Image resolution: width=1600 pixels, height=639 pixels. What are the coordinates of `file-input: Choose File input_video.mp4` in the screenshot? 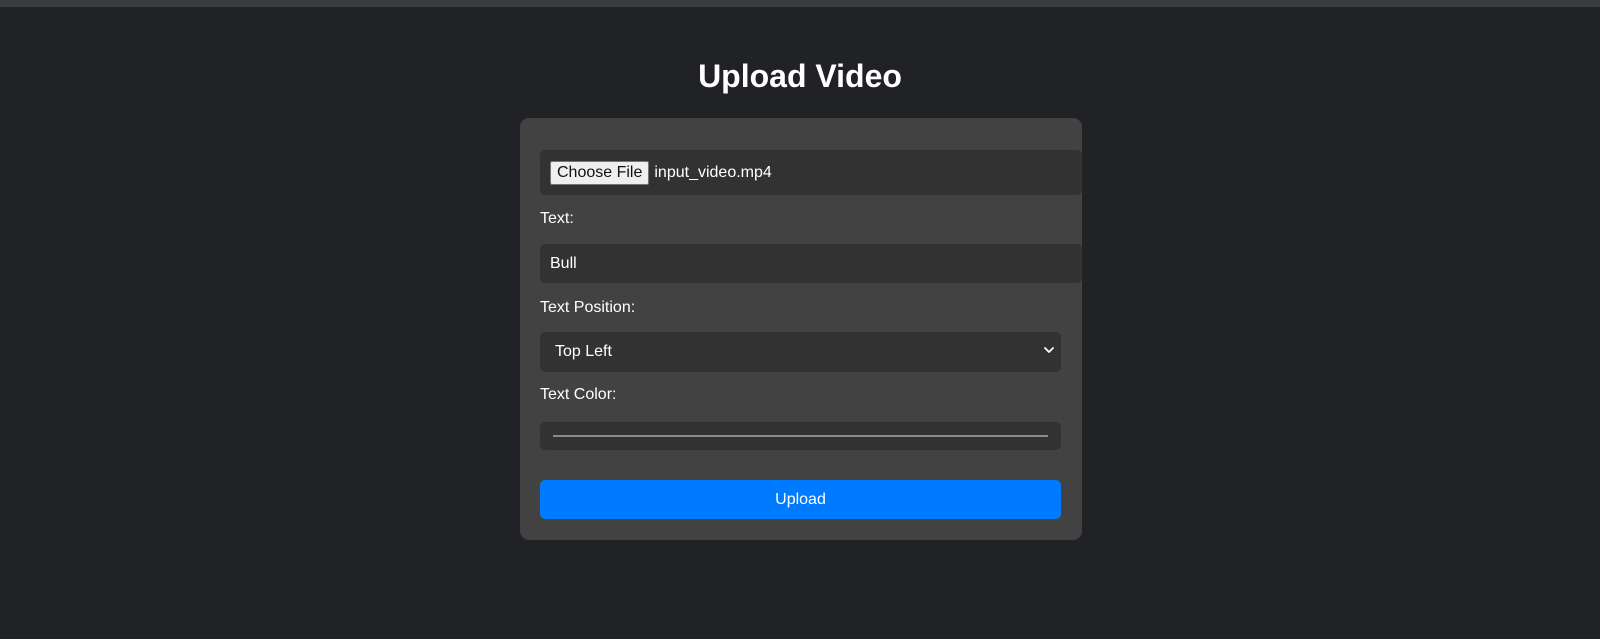 It's located at (811, 172).